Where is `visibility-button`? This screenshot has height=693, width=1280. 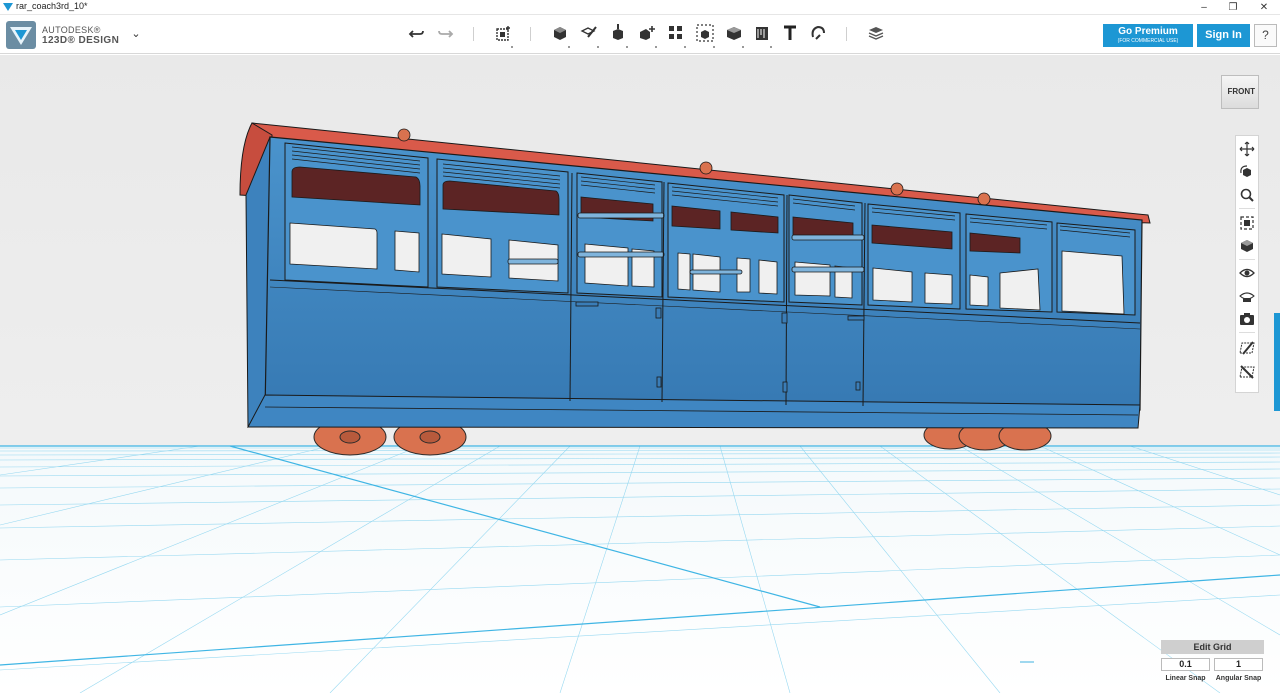 visibility-button is located at coordinates (1247, 273).